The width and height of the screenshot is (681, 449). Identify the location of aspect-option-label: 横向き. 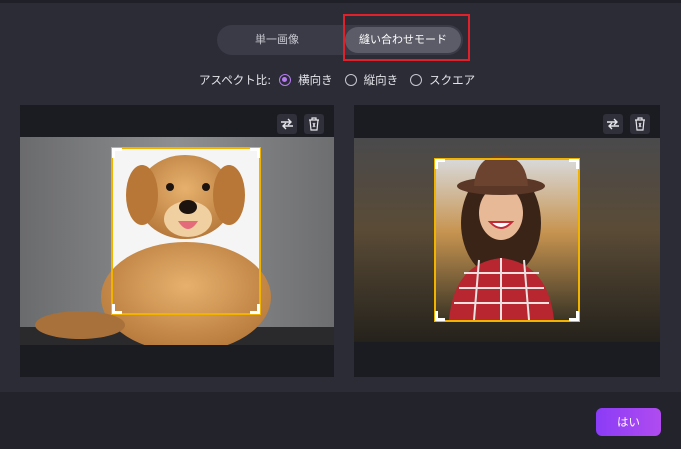
(315, 80).